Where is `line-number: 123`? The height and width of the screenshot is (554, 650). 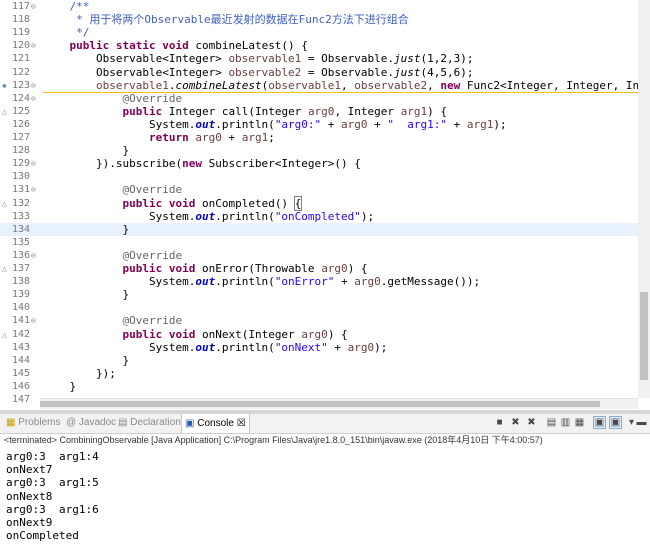 line-number: 123 is located at coordinates (20, 85).